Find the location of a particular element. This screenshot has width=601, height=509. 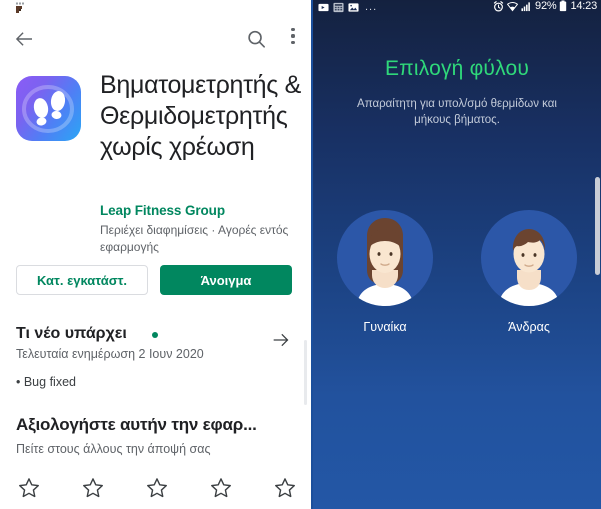

gender-label-female: Γυναίκα is located at coordinates (385, 327).